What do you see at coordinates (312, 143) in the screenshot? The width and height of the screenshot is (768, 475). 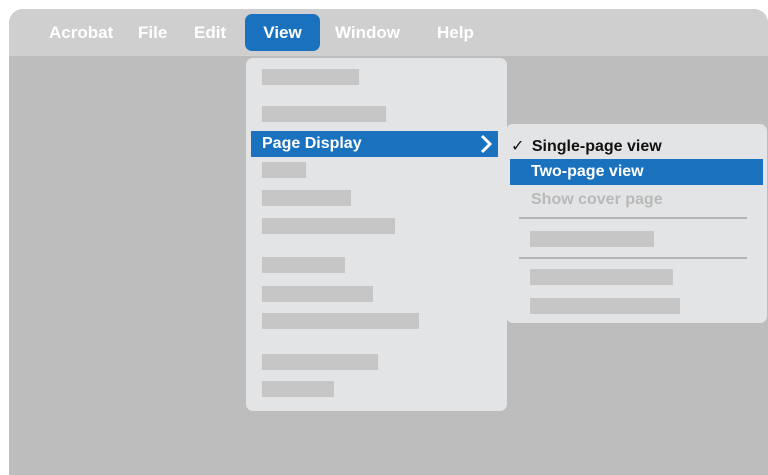 I see `menu-item-label: Page Display` at bounding box center [312, 143].